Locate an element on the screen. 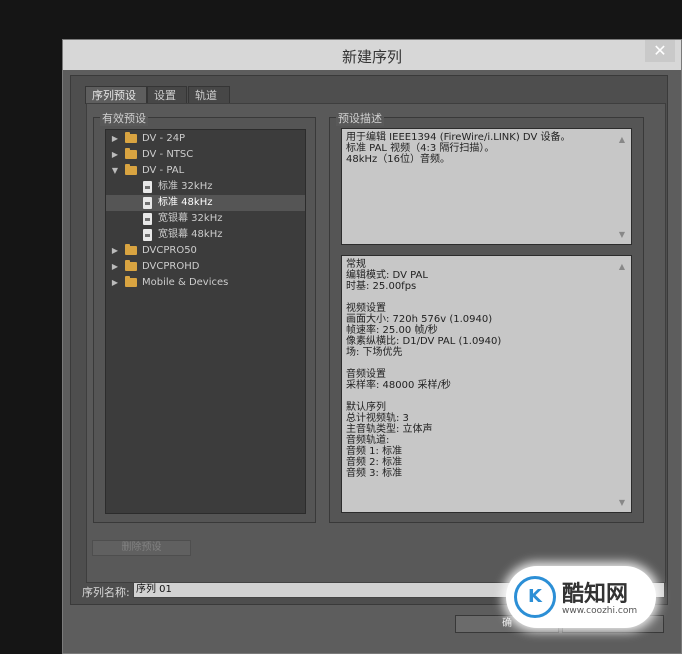  close-icon: ✕ is located at coordinates (660, 50).